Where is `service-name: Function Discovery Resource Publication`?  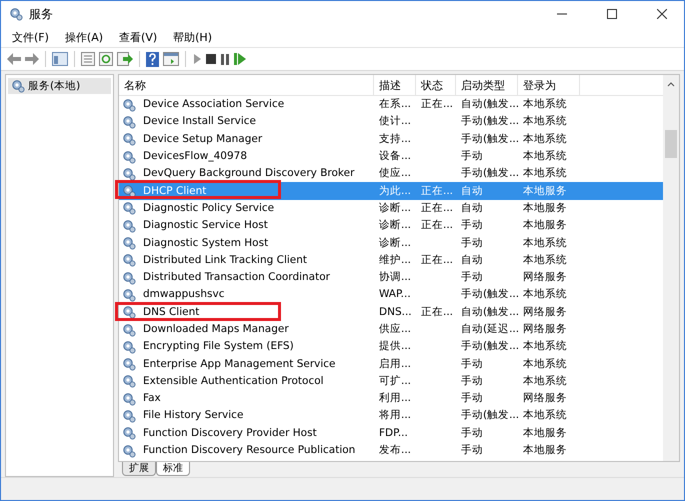 service-name: Function Discovery Resource Publication is located at coordinates (249, 450).